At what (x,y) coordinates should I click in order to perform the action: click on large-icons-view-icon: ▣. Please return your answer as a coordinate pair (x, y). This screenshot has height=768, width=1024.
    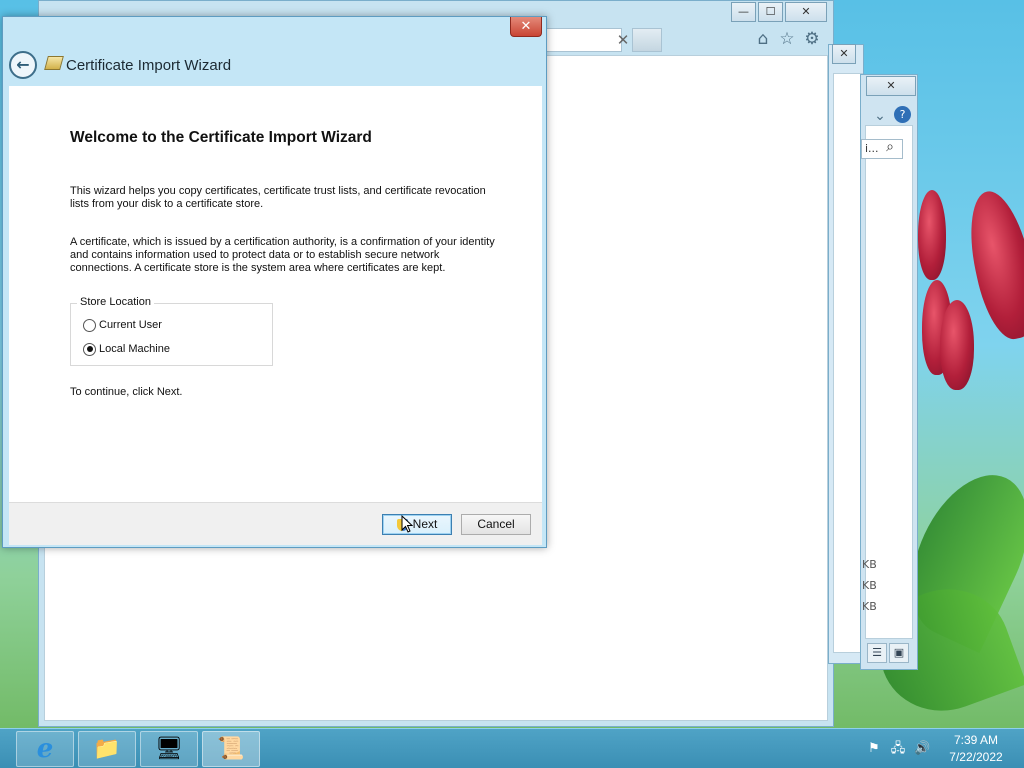
    Looking at the image, I should click on (899, 653).